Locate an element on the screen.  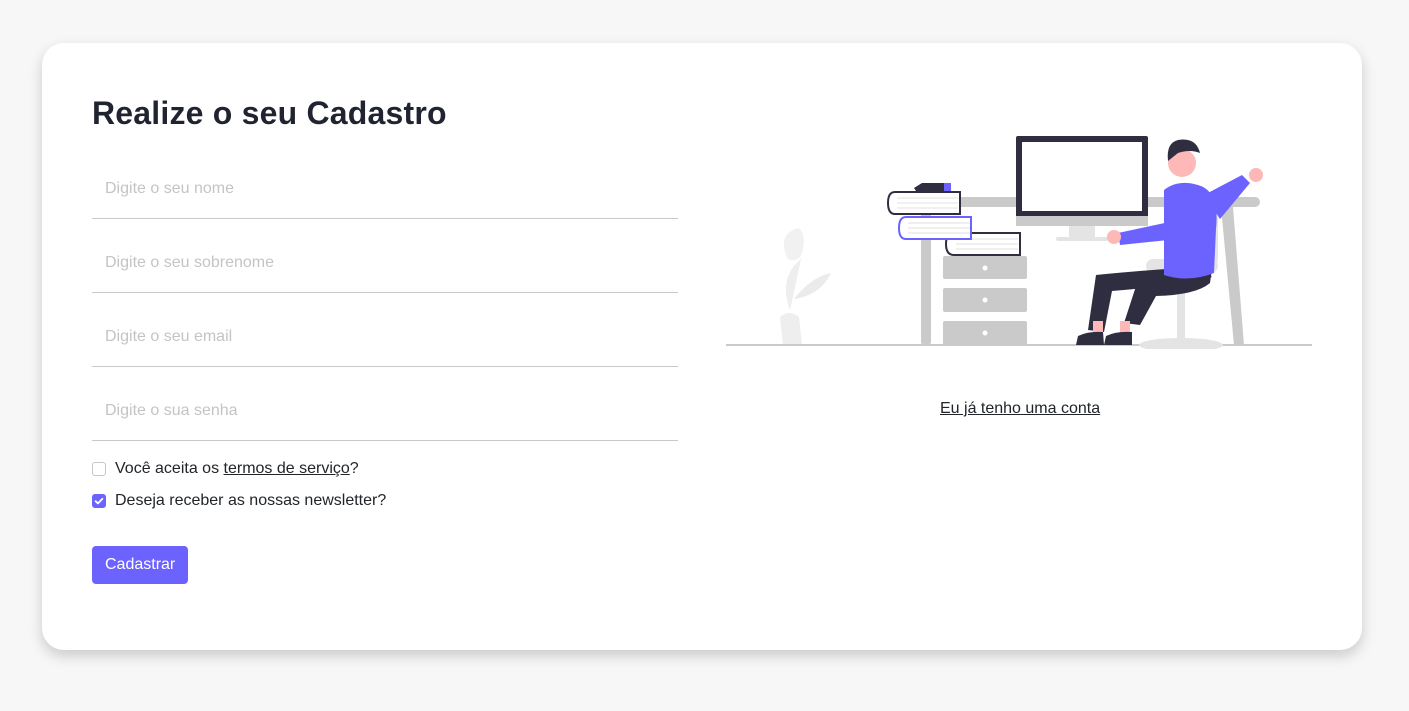
password-input is located at coordinates (385, 411).